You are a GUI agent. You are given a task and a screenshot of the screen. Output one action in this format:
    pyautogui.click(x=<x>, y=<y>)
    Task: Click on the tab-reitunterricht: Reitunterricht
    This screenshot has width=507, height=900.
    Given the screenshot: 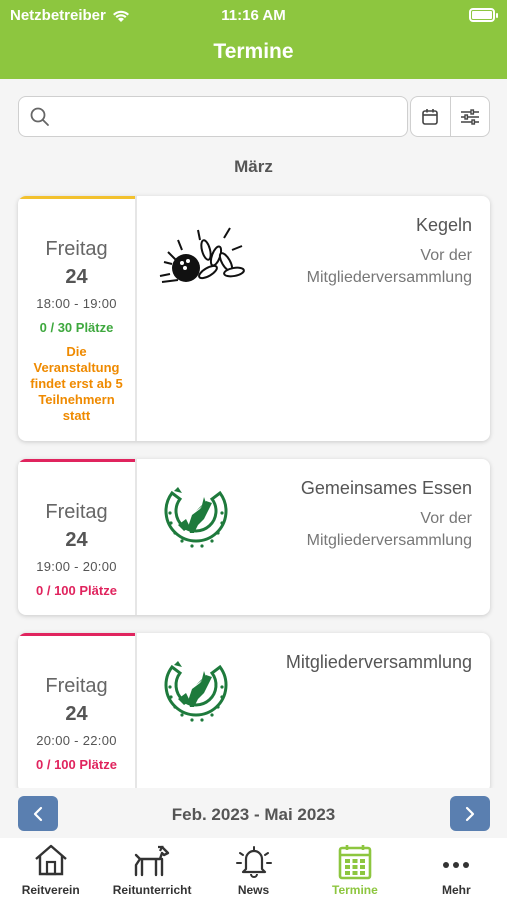 What is the action you would take?
    pyautogui.click(x=151, y=869)
    